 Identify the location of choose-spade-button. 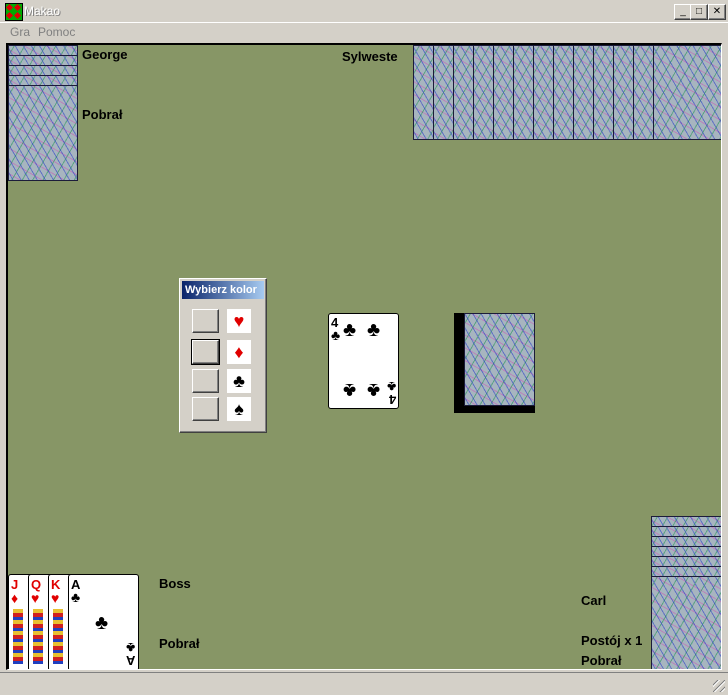
(205, 409).